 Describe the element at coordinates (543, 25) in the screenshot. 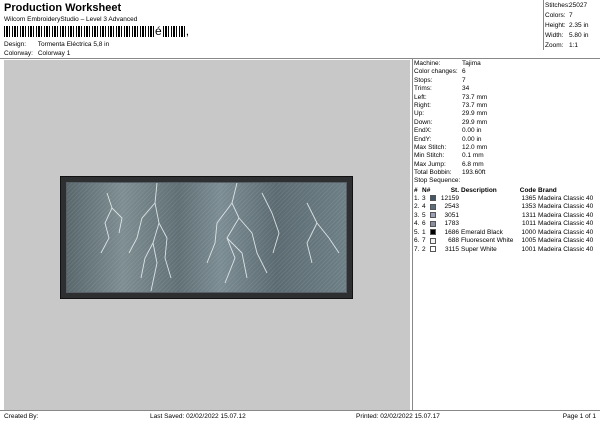

I see `stats-divider` at that location.